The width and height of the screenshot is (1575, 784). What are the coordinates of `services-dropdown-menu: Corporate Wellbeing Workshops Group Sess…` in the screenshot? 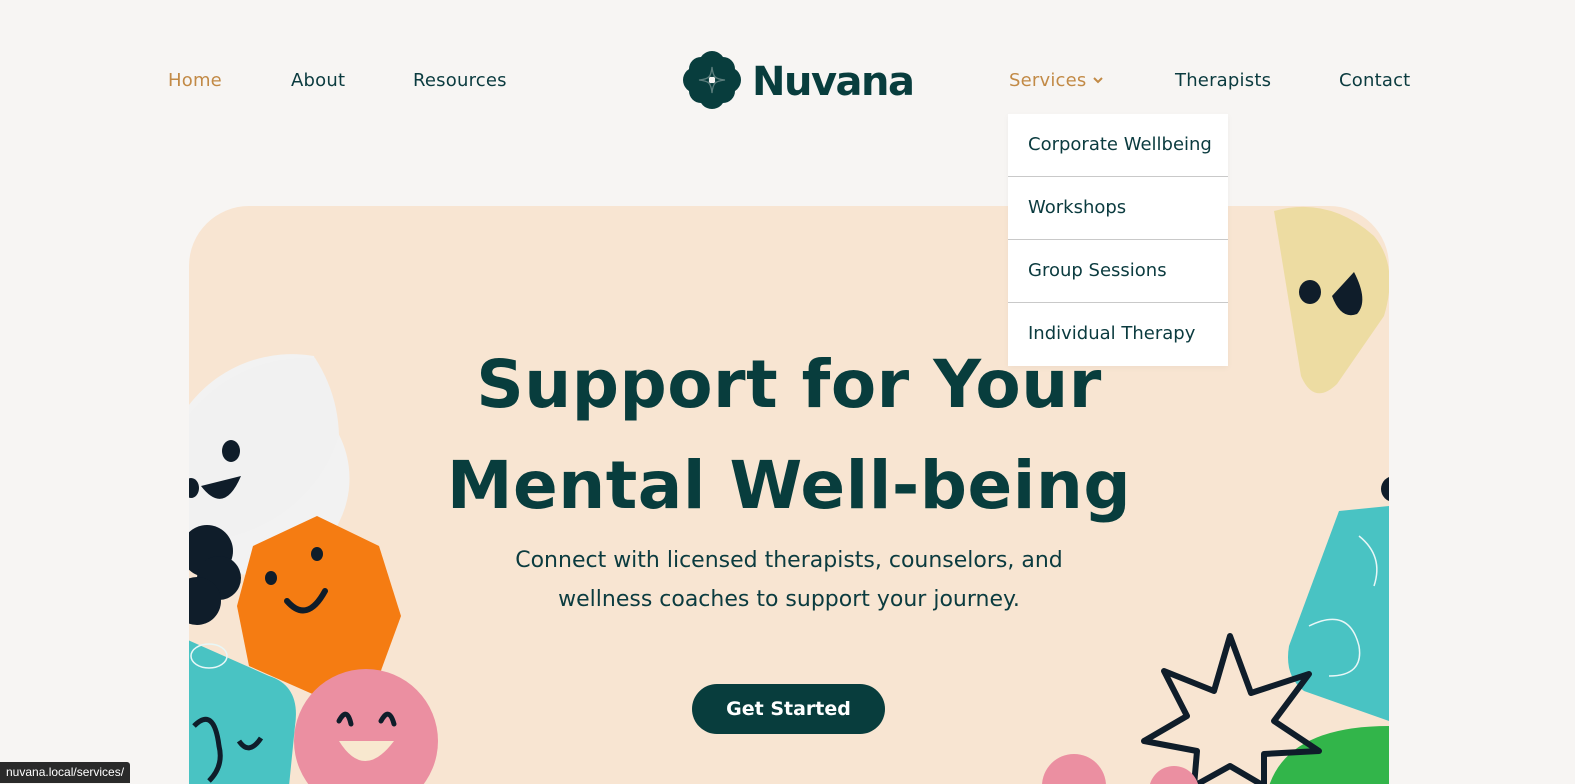 It's located at (1118, 240).